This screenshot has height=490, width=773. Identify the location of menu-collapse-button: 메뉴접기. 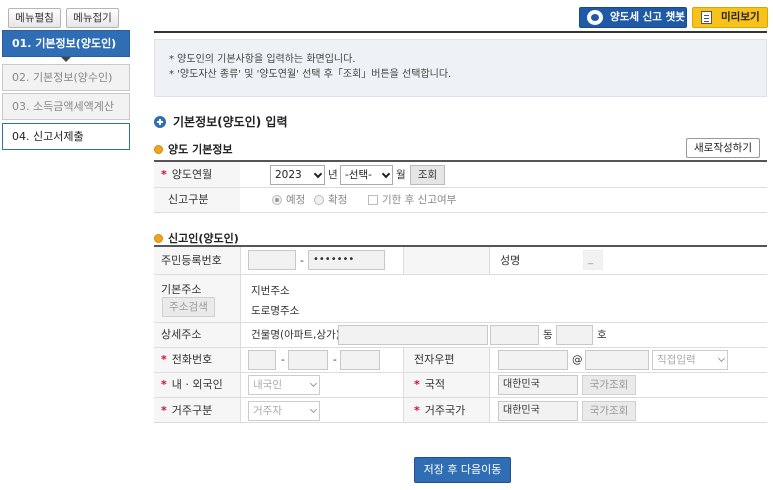
(92, 18).